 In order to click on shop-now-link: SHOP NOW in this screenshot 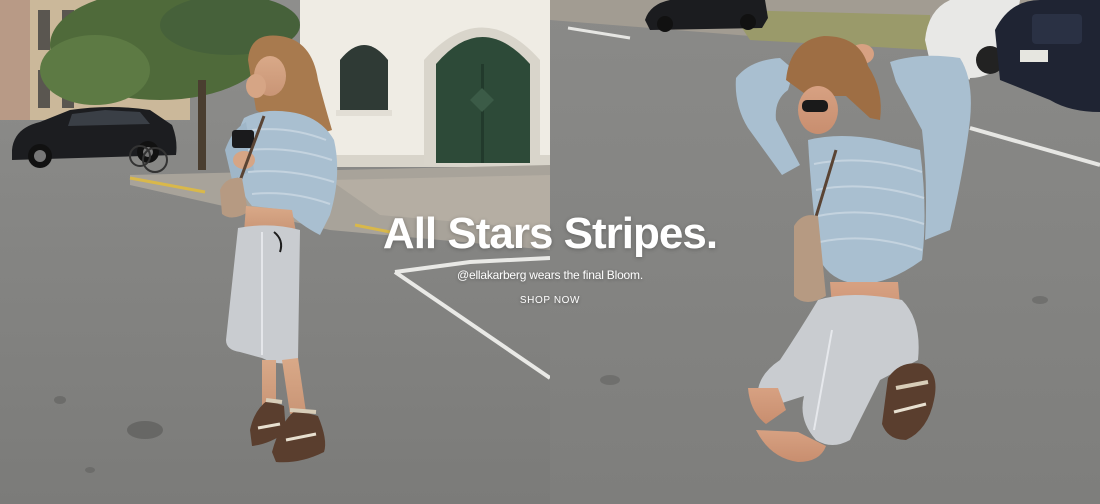, I will do `click(550, 300)`.